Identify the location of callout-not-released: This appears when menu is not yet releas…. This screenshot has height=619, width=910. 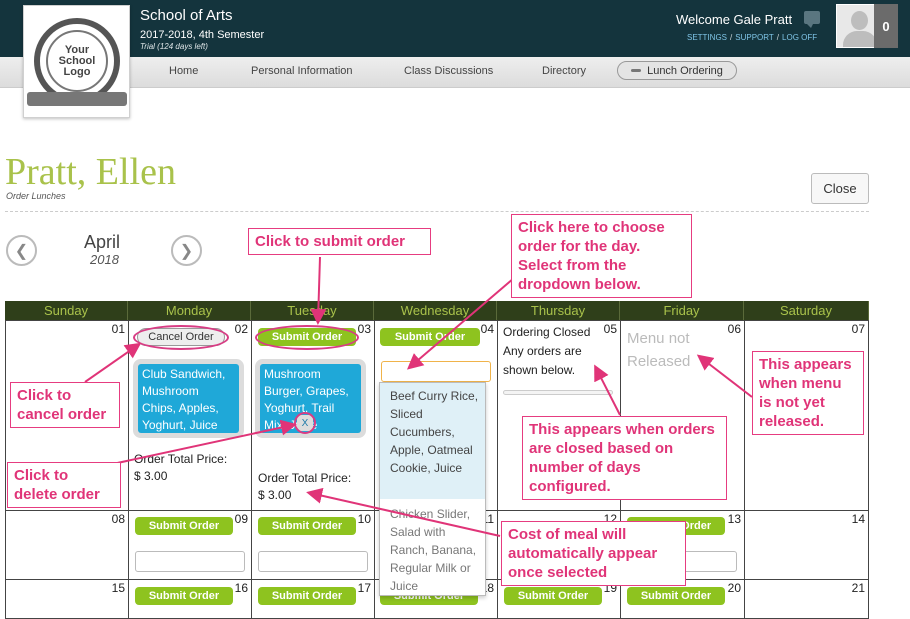
(808, 393).